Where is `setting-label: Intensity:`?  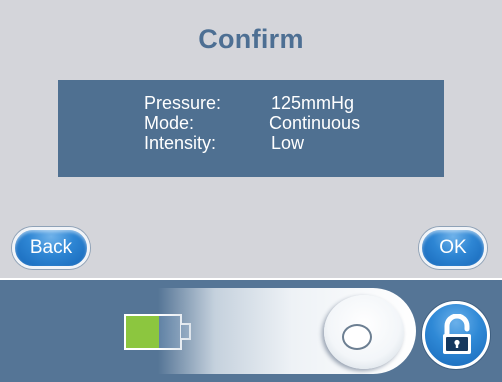 setting-label: Intensity: is located at coordinates (180, 143).